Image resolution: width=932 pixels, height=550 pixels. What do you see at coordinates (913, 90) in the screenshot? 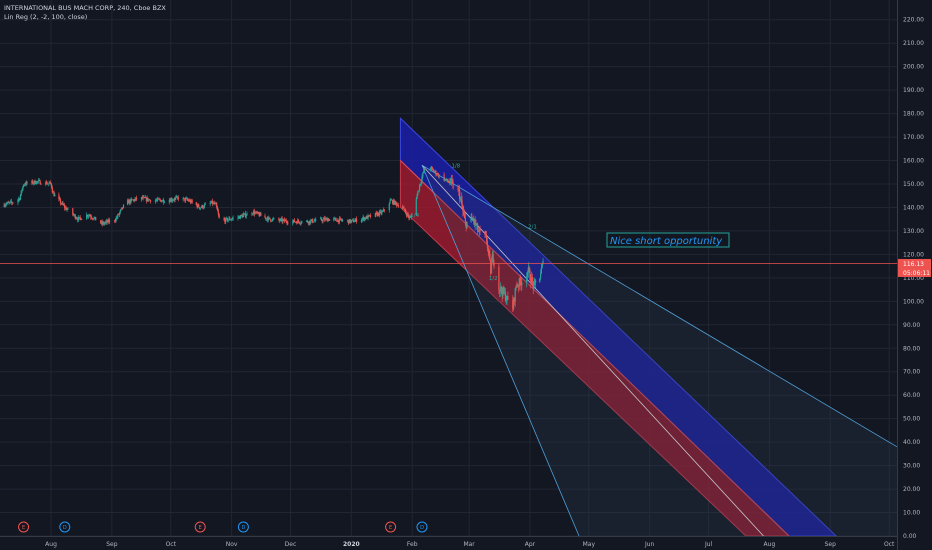
I see `y-tick-19: 190.00` at bounding box center [913, 90].